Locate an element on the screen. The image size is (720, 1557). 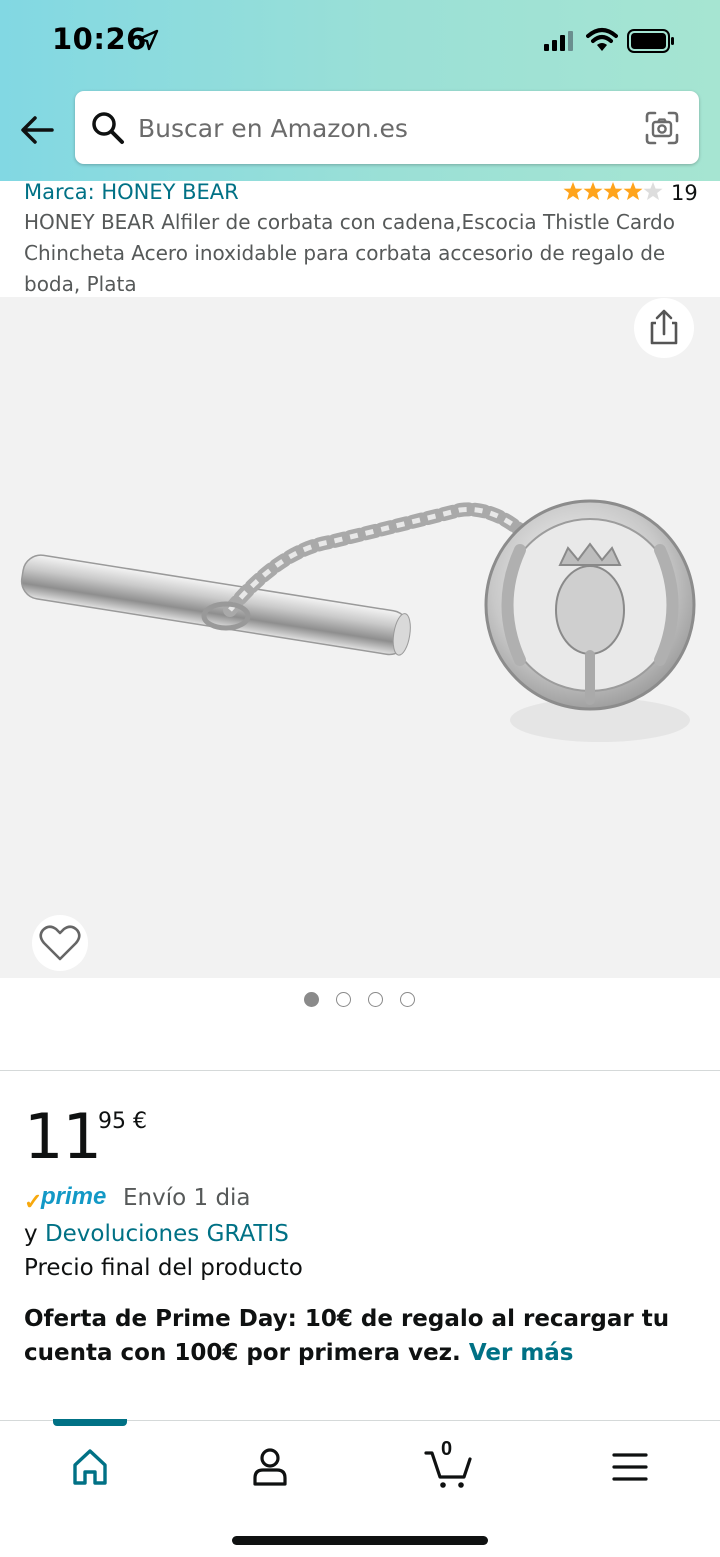
tab-profile is located at coordinates (270, 1466).